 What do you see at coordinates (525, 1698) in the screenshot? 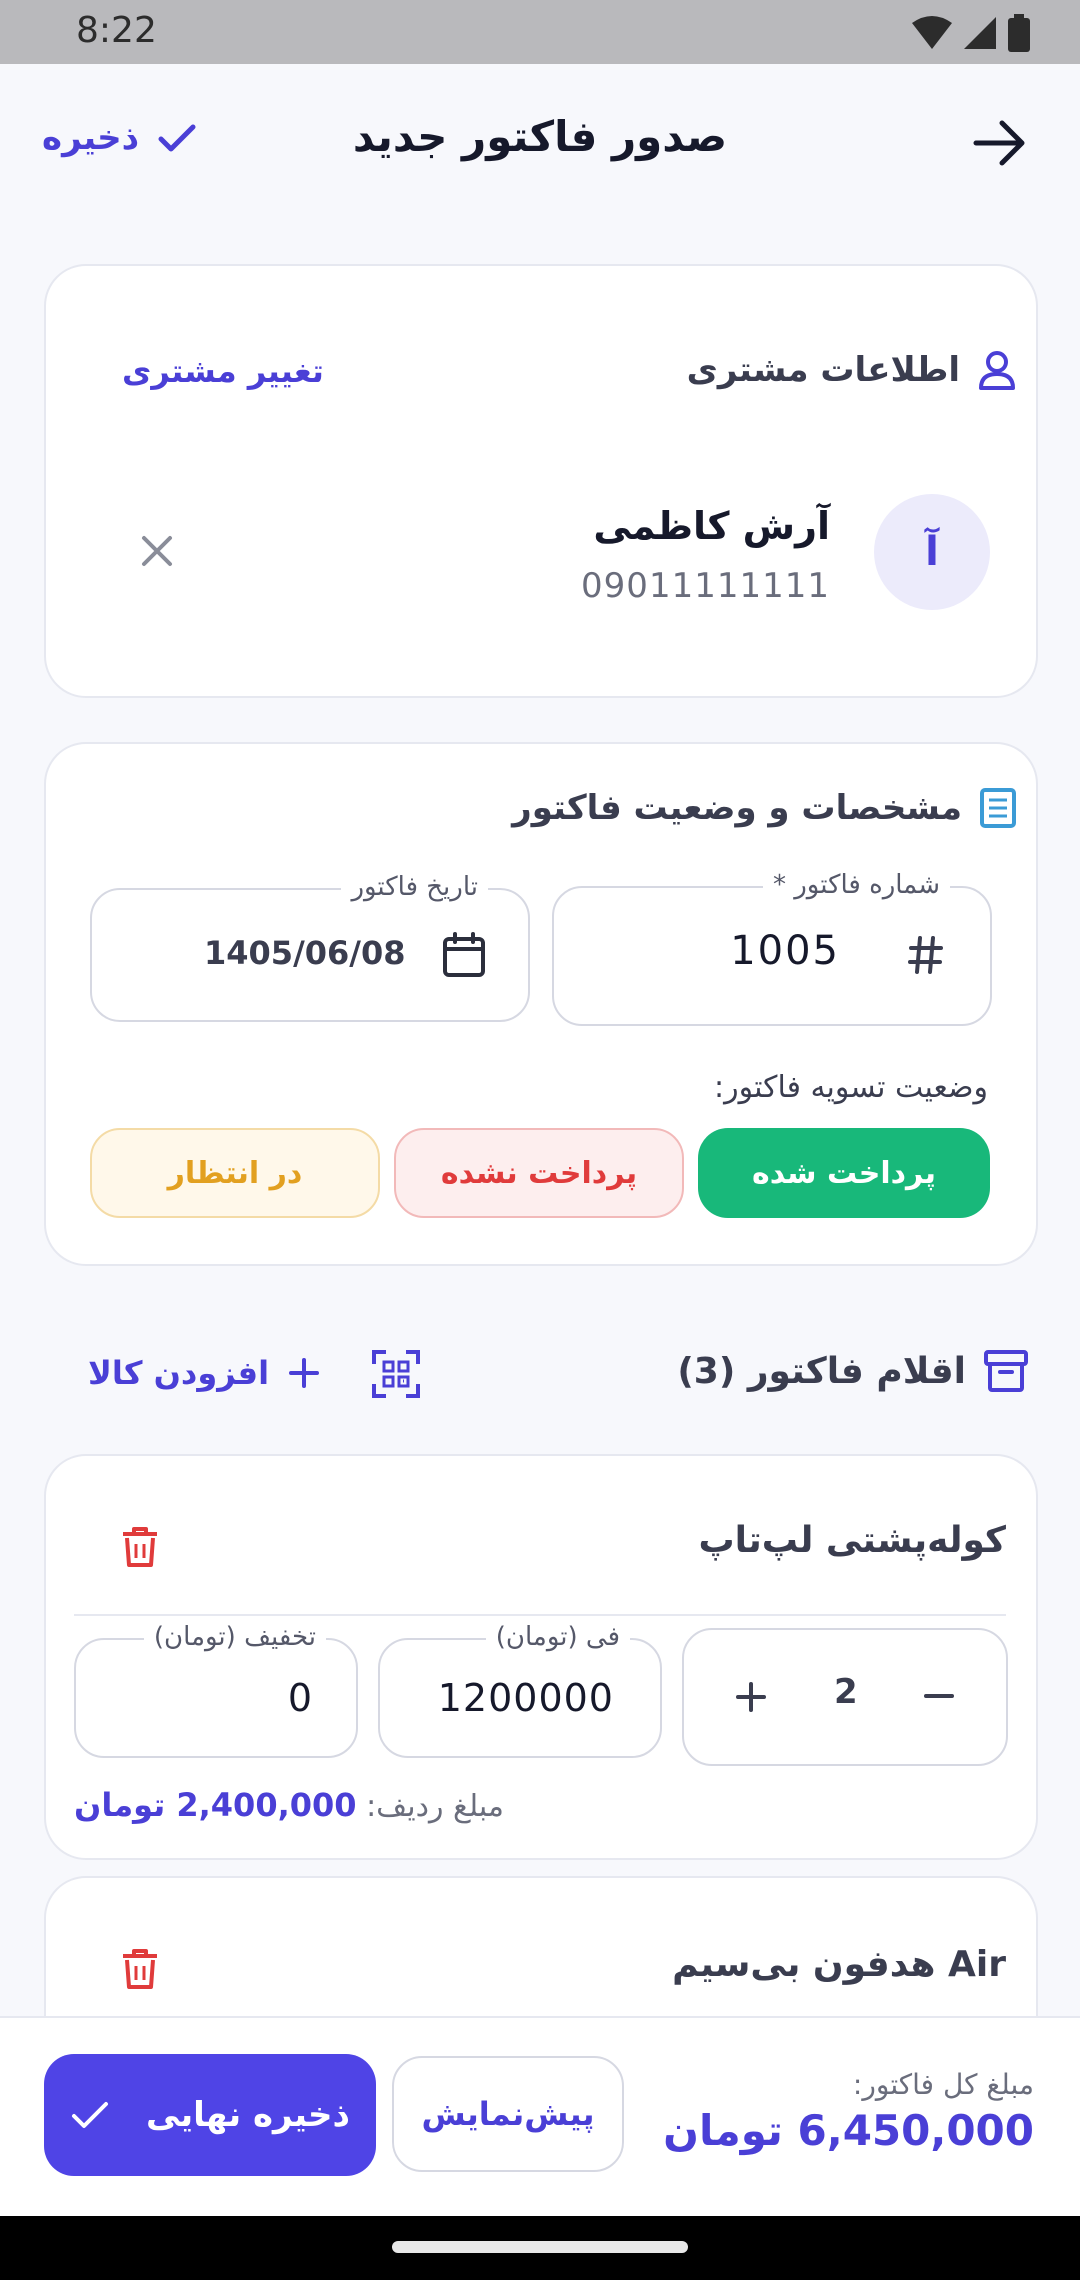
I see `unit-price-value: 1200000` at bounding box center [525, 1698].